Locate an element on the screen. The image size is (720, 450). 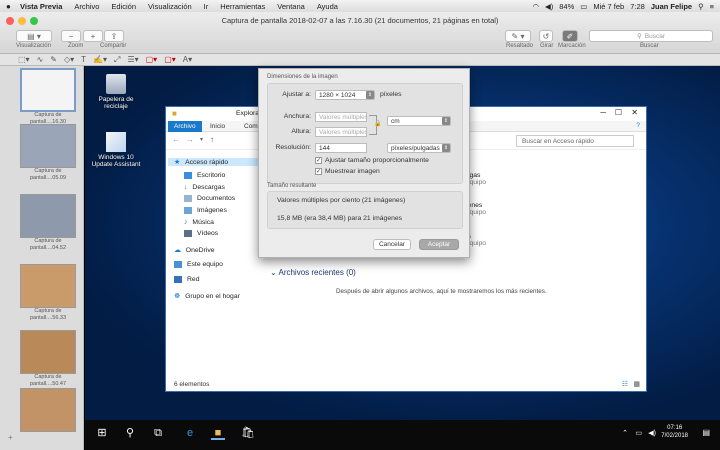
recycle-bin: Papelera de reciclaje is located at coordinates (116, 92).